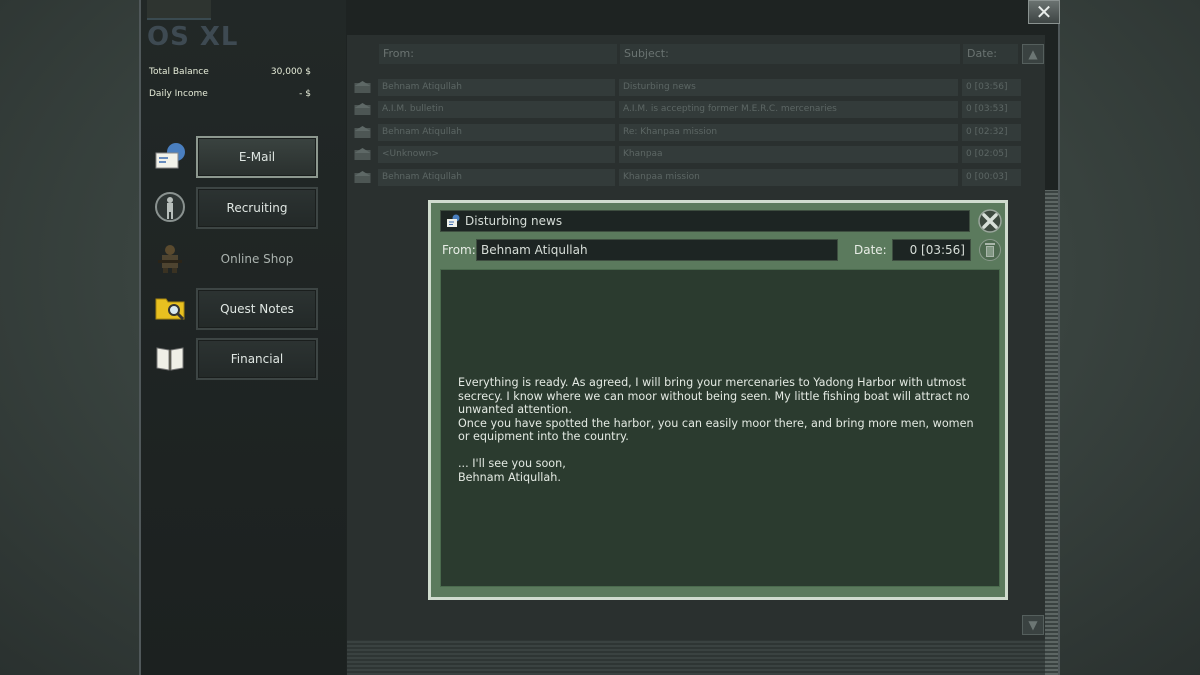 This screenshot has height=675, width=1200. What do you see at coordinates (931, 250) in the screenshot?
I see `date-field: 0 [03:56]` at bounding box center [931, 250].